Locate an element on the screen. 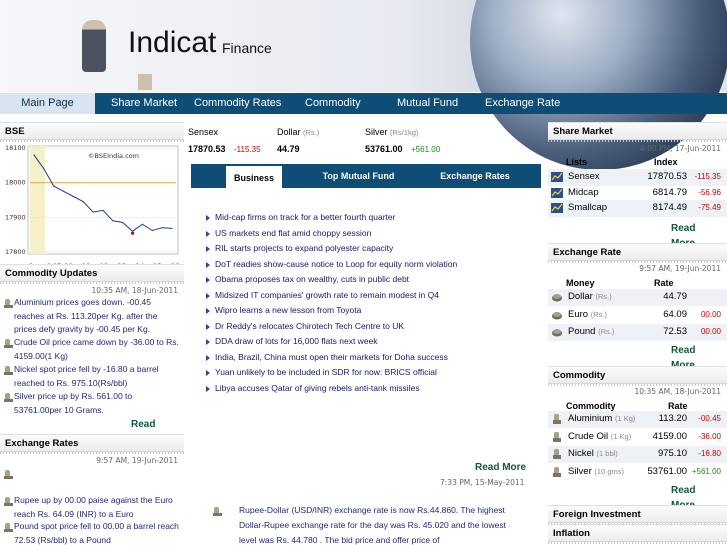 This screenshot has height=545, width=727. money-icon is located at coordinates (557, 315).